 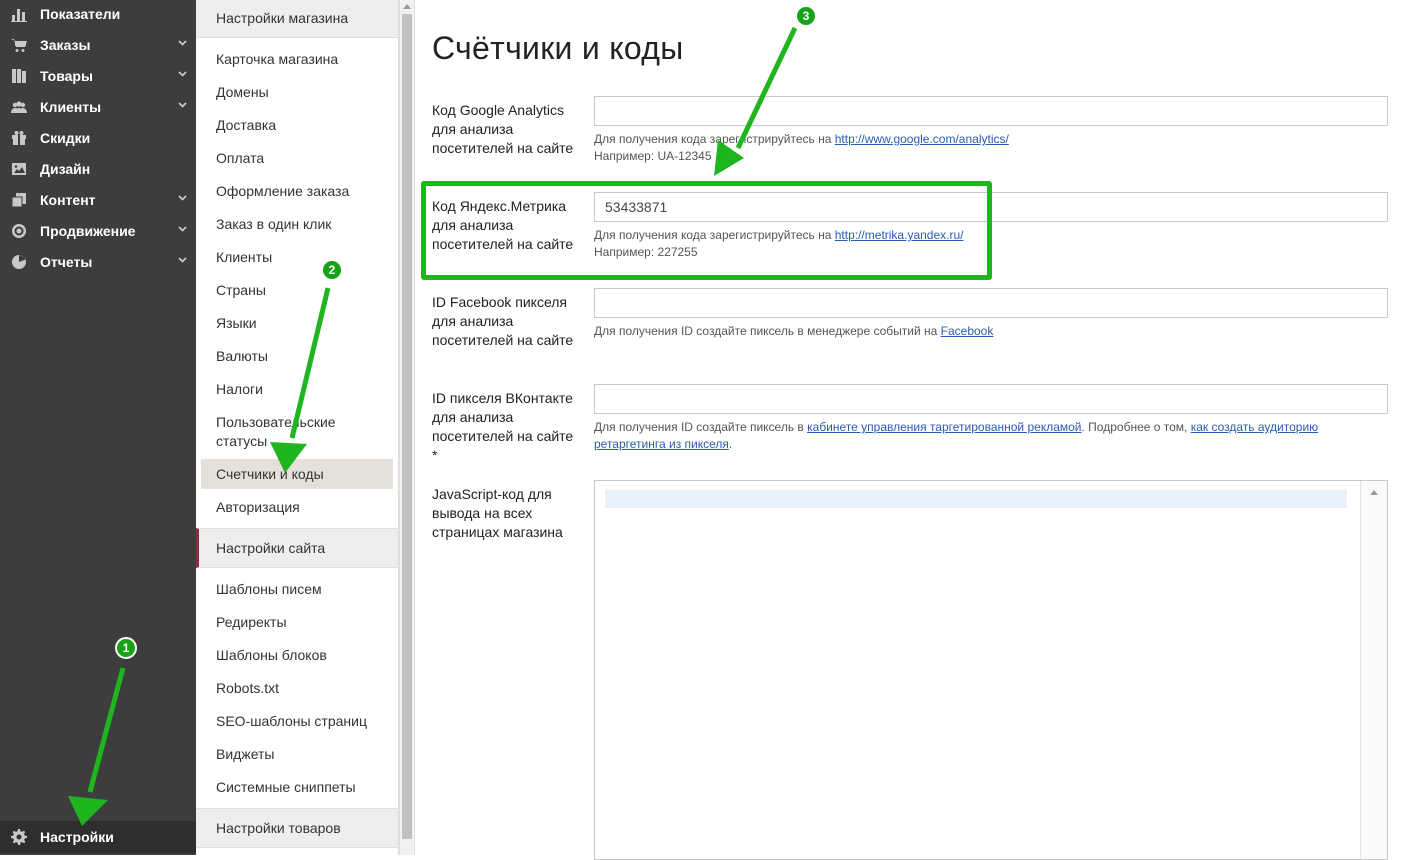 I want to click on sidebar-item-design: Дизайн, so click(x=98, y=168).